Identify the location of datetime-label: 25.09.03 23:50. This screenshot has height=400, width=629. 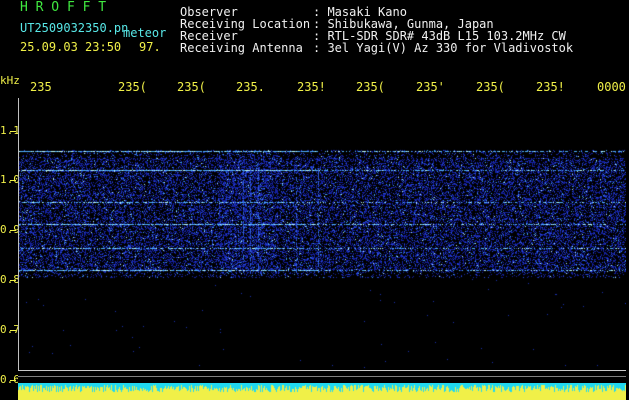
(71, 47).